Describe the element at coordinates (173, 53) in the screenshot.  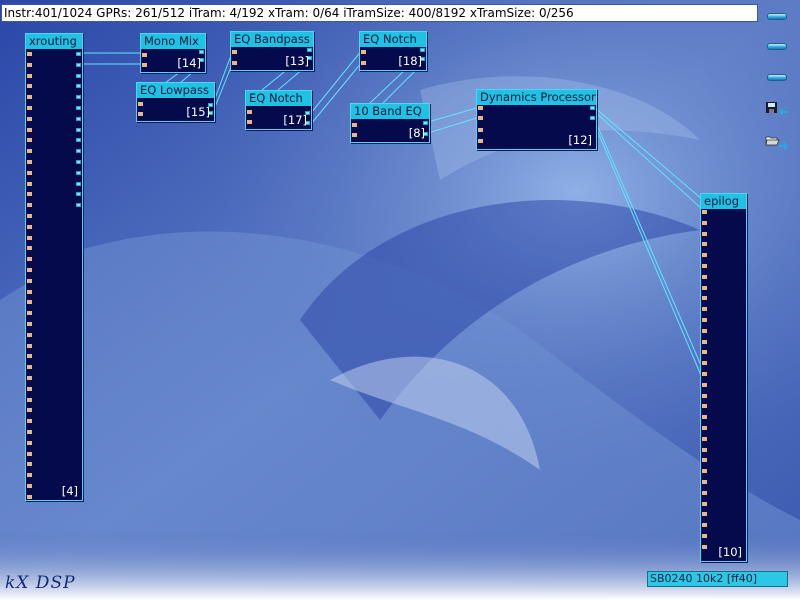
I see `plugin-mono-mix: Mono Mix [14]` at that location.